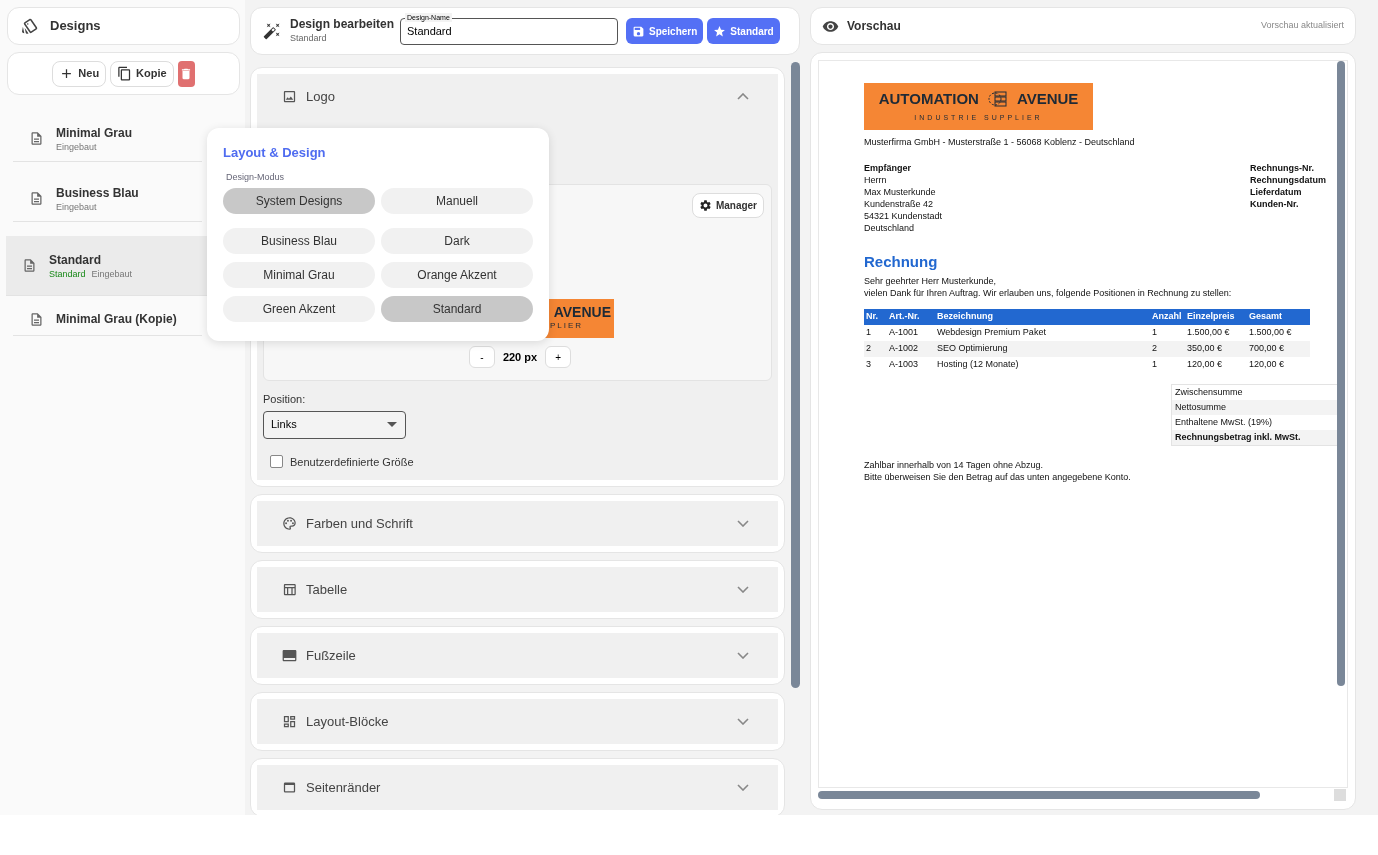 Image resolution: width=1378 pixels, height=855 pixels. What do you see at coordinates (457, 309) in the screenshot?
I see `design-option: Standard` at bounding box center [457, 309].